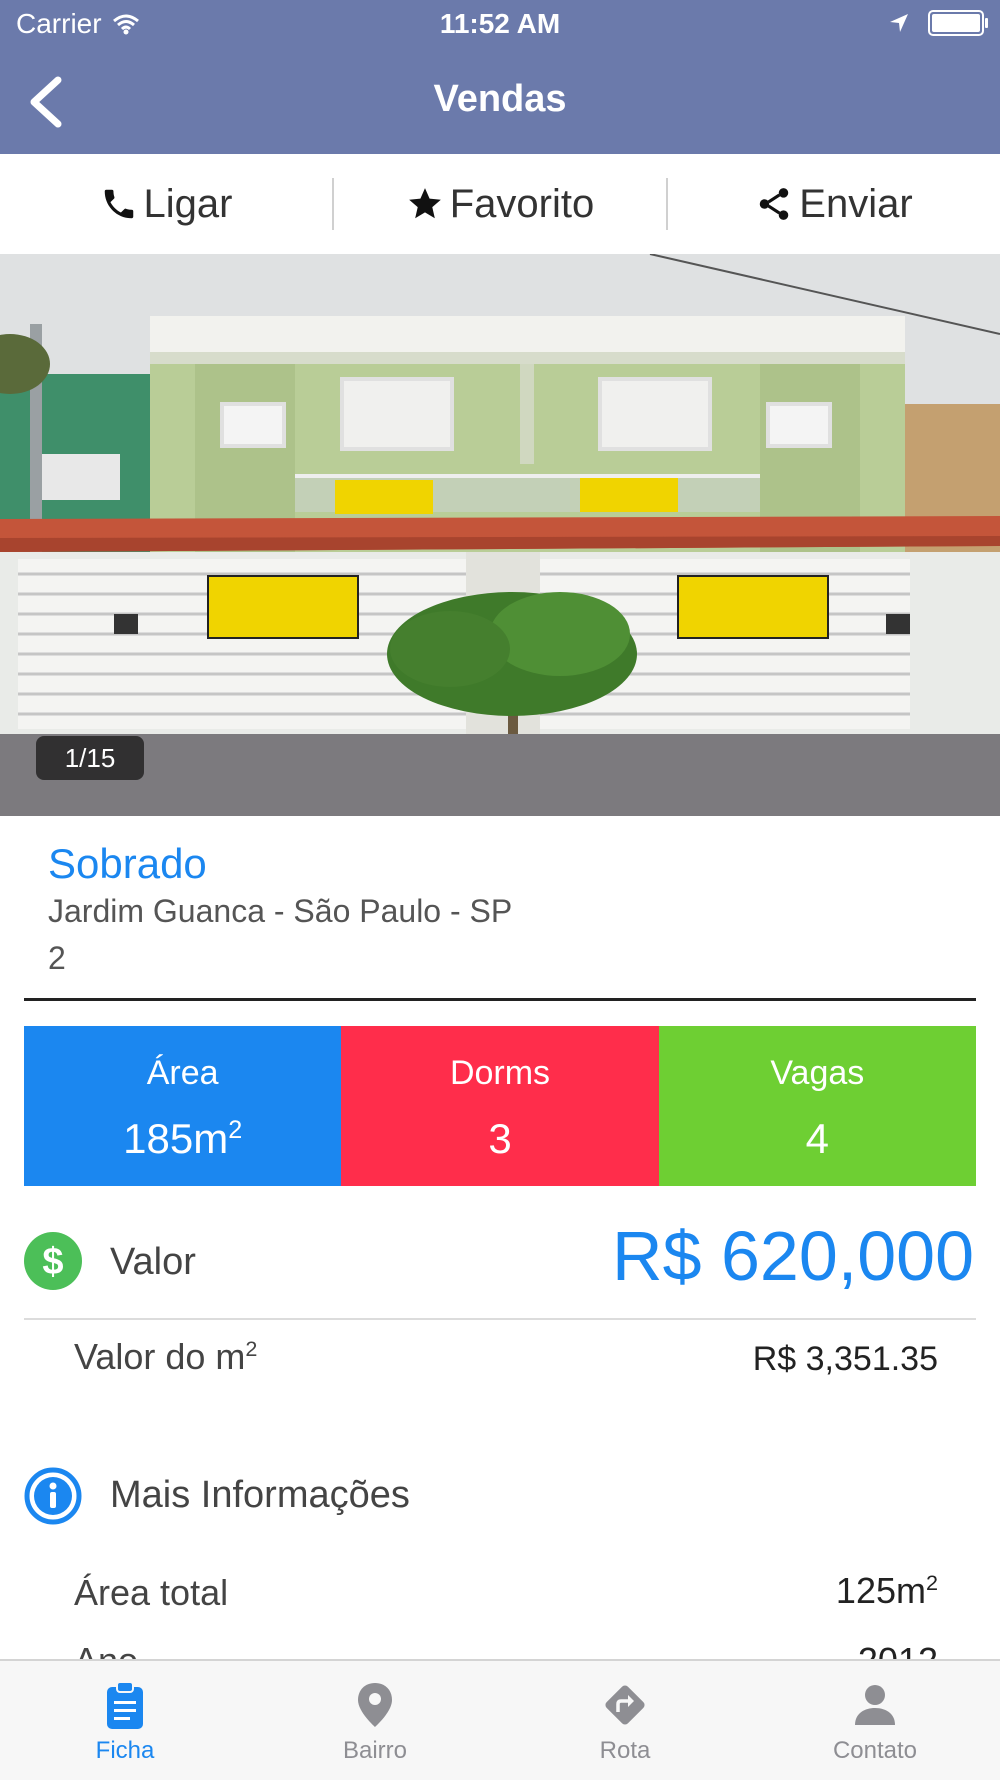 This screenshot has height=1780, width=1000. I want to click on stats-row: Área 185m2 Dorms 3 Vagas 4, so click(500, 1106).